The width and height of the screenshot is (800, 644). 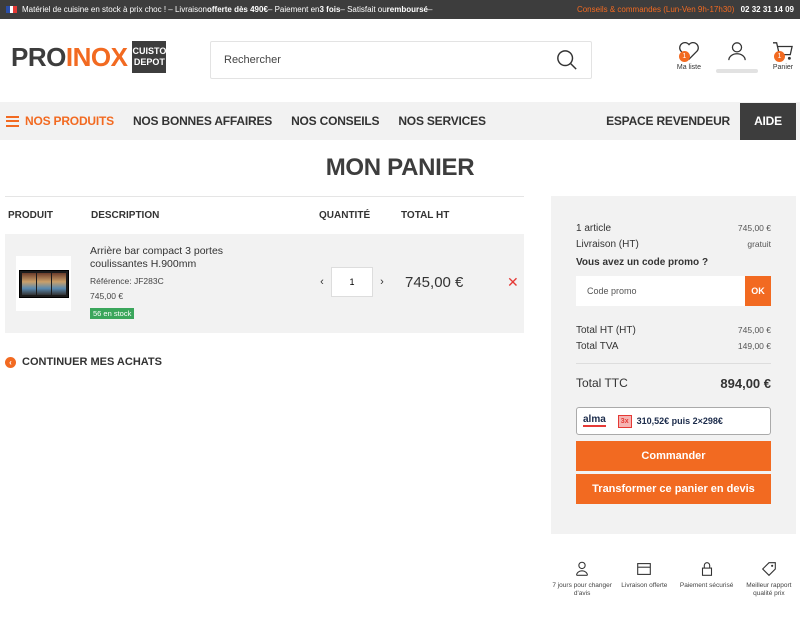 I want to click on reassurance-item: Paiement sécurisé, so click(x=707, y=579).